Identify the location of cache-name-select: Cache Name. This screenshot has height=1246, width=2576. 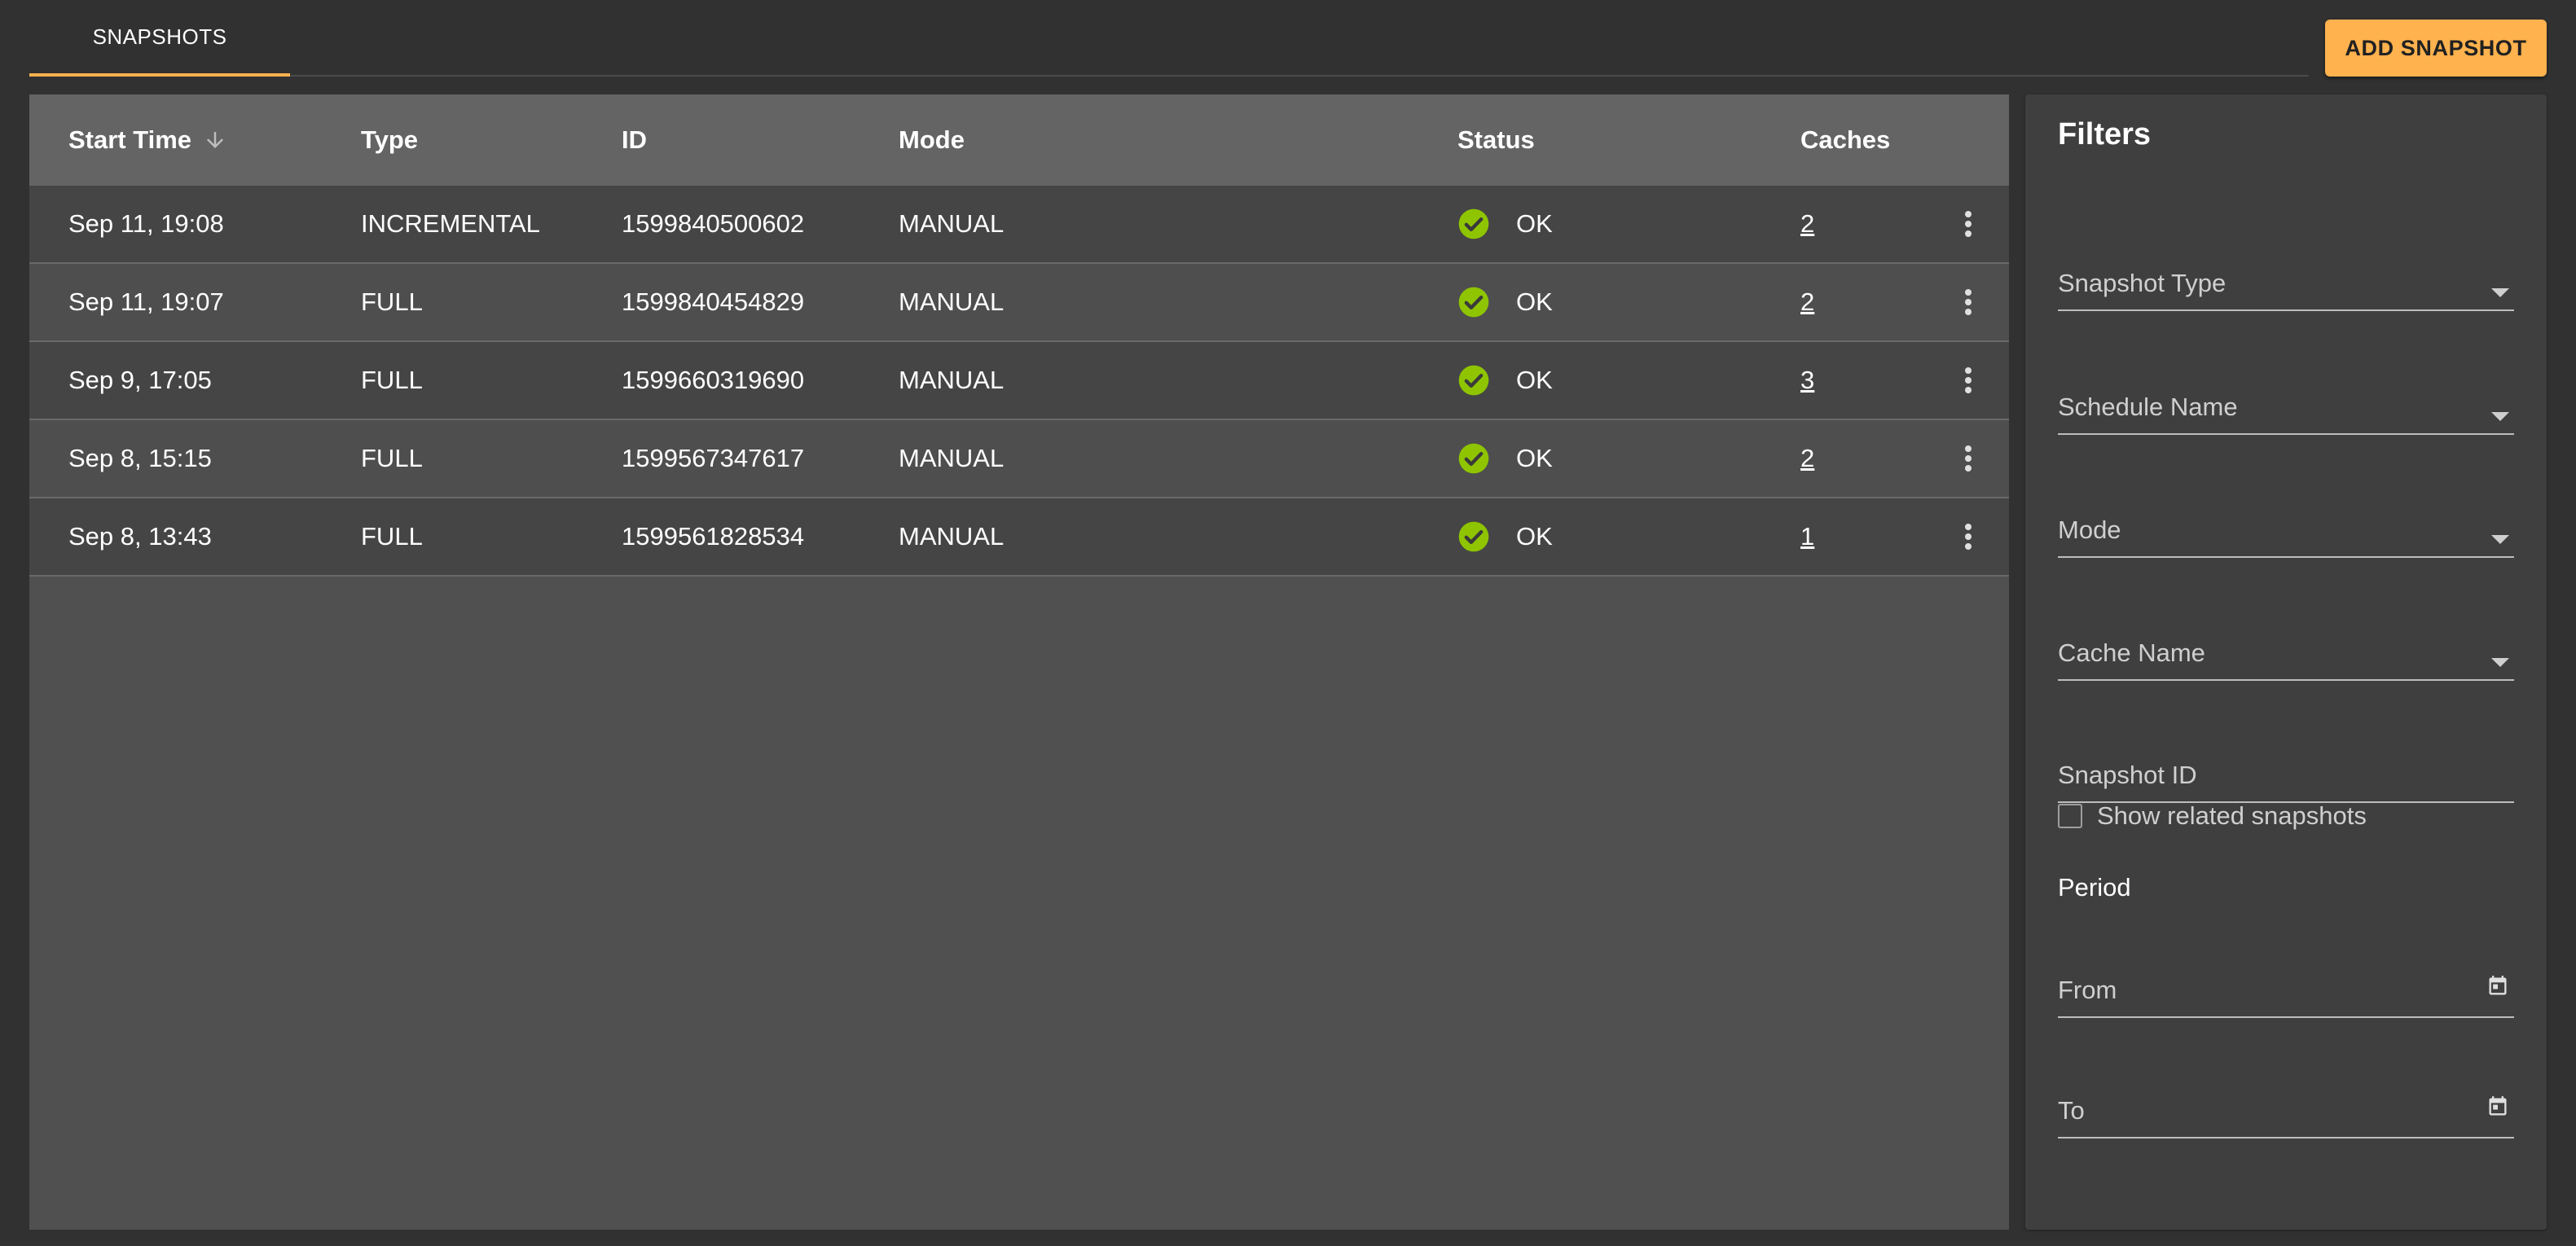
(2286, 655).